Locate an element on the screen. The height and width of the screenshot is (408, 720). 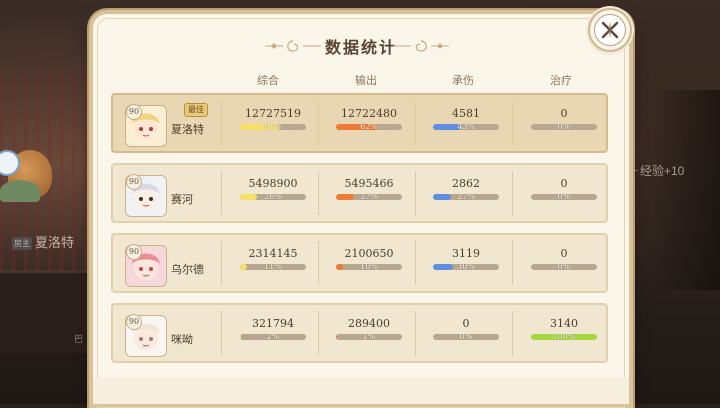
player-row: 90 咪呦 321794 2% 289400 1% 0 0% 3140 100% is located at coordinates (359, 333).